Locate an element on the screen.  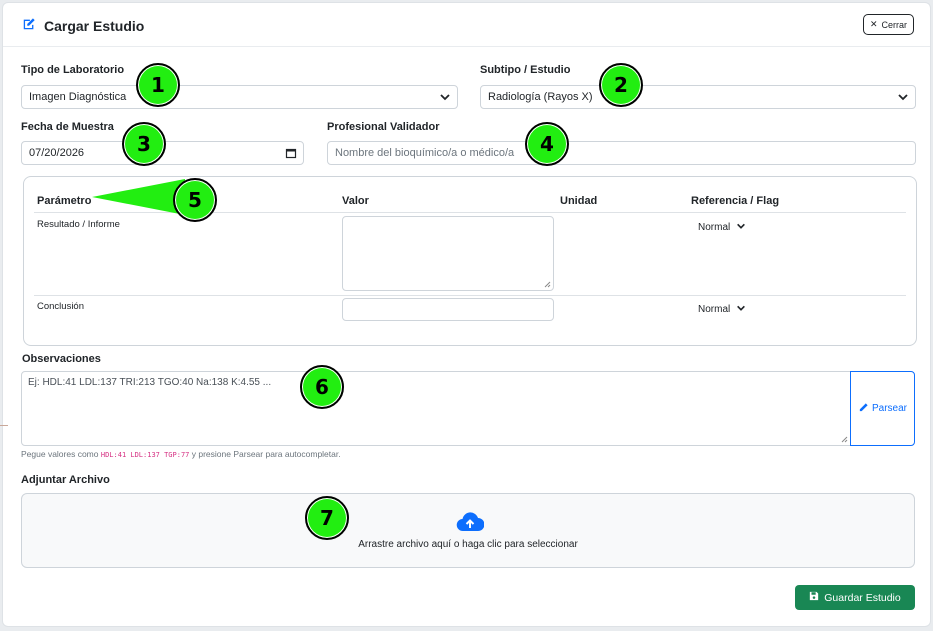
parse-button: Parsear is located at coordinates (882, 408).